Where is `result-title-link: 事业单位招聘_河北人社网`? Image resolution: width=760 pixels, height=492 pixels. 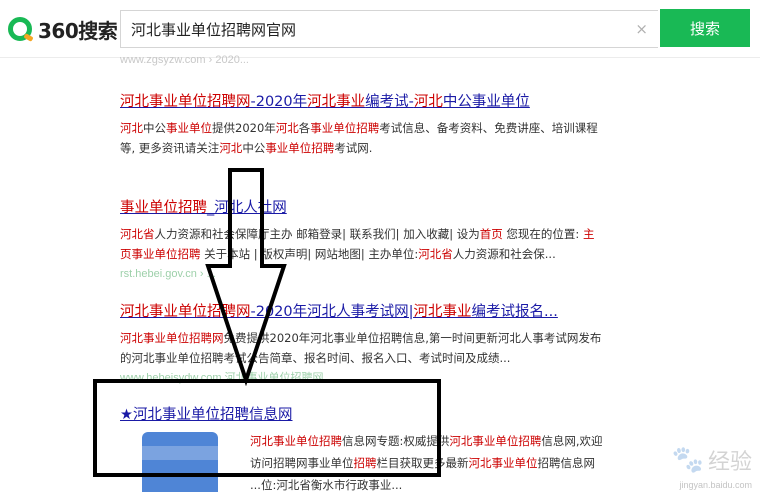 result-title-link: 事业单位招聘_河北人社网 is located at coordinates (390, 208).